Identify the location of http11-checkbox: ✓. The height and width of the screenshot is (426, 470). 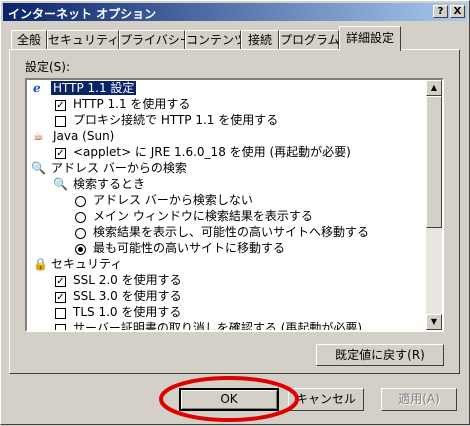
(60, 105).